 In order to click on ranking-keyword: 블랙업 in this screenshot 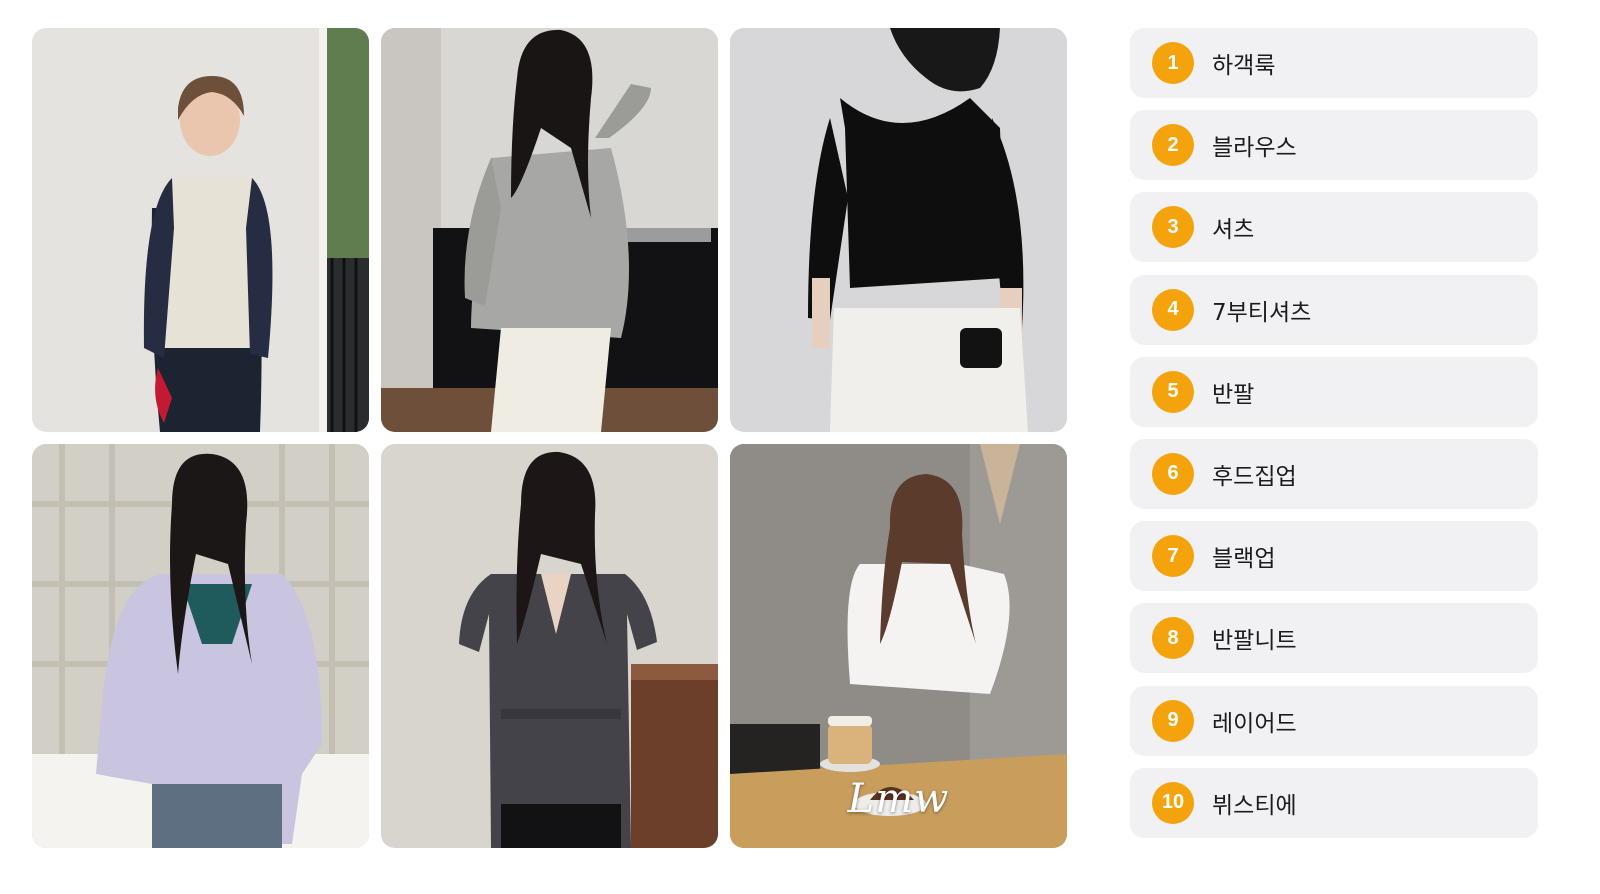, I will do `click(1244, 559)`.